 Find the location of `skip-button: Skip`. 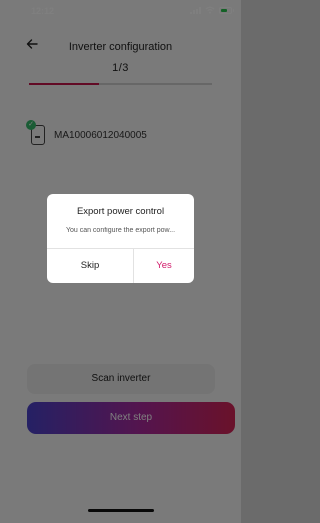

skip-button: Skip is located at coordinates (90, 266).